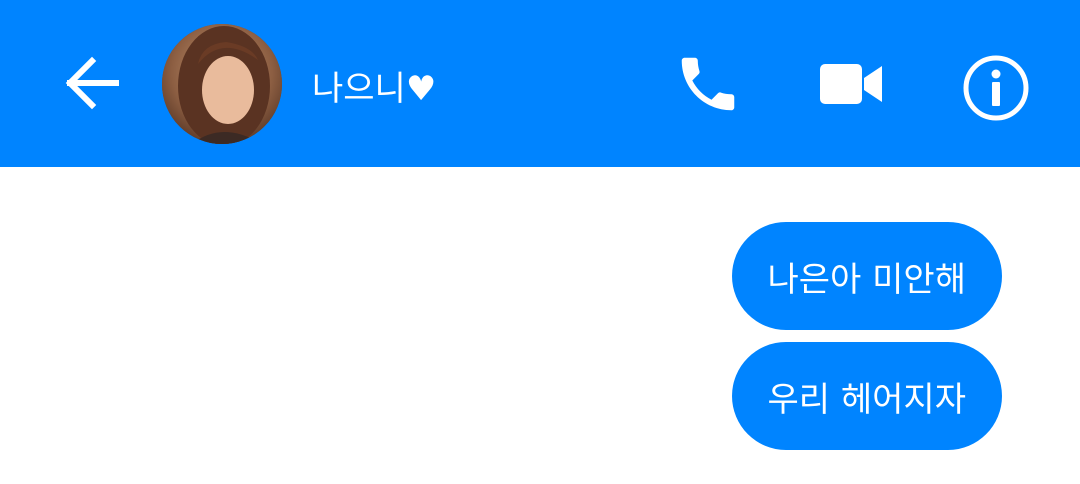 This screenshot has width=1080, height=484. I want to click on message-bubble-outgoing: 나은아 미안해, so click(866, 276).